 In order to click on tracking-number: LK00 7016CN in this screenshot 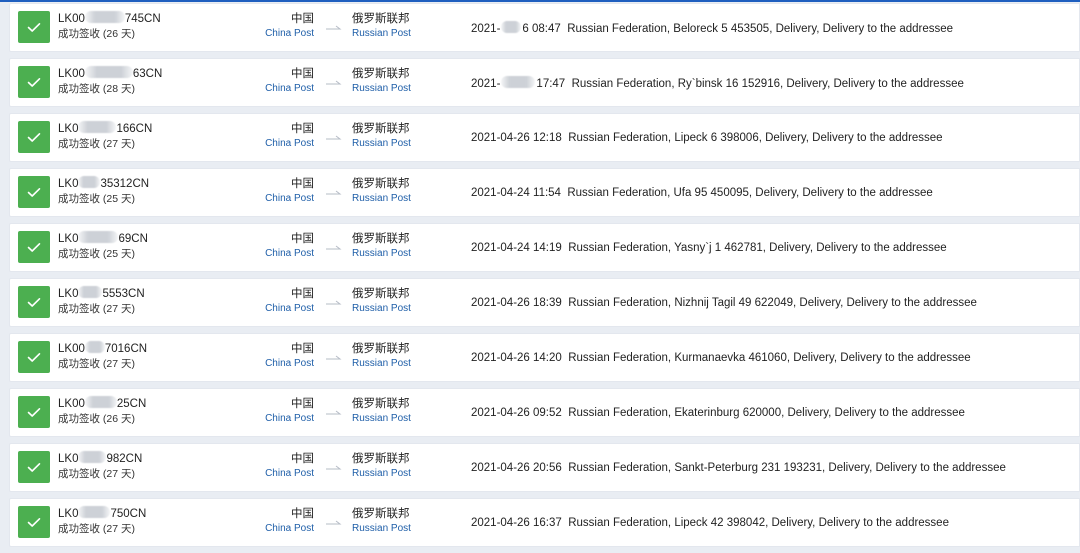, I will do `click(102, 348)`.